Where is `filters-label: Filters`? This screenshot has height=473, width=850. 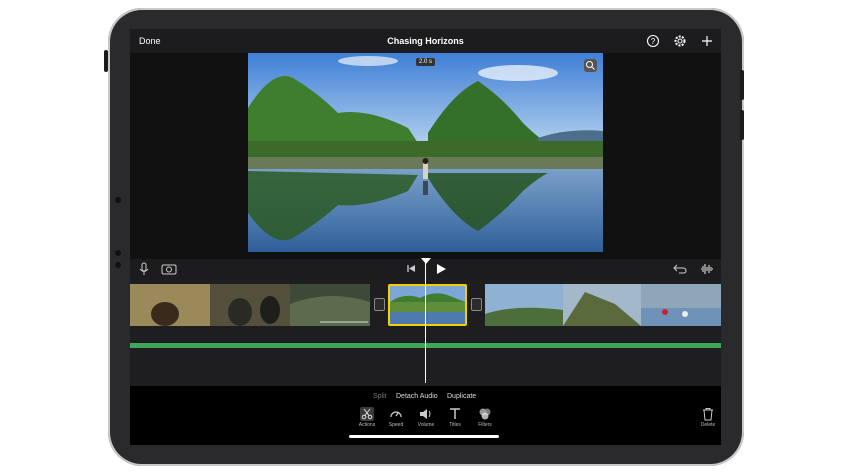
filters-label: Filters is located at coordinates (485, 425).